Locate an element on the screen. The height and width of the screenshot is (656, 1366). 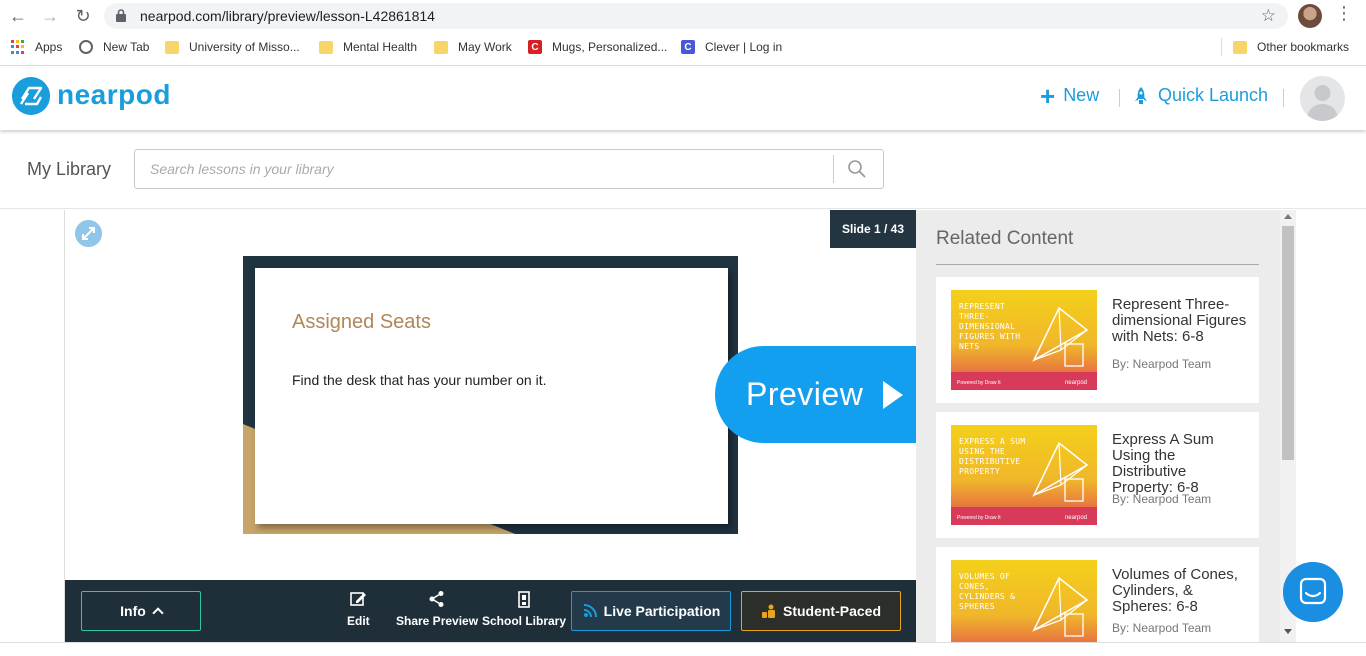
related-content-title: Related Content is located at coordinates (1005, 238).